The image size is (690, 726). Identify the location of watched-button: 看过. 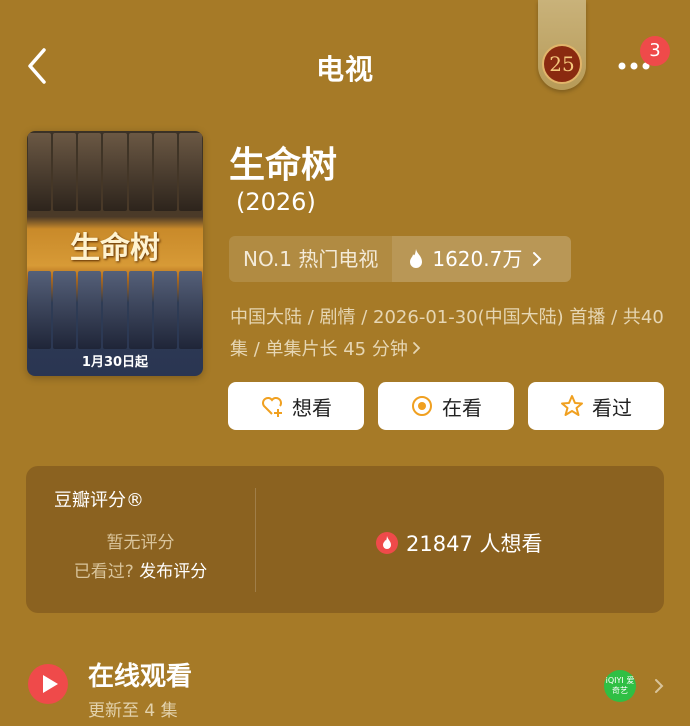
(596, 406).